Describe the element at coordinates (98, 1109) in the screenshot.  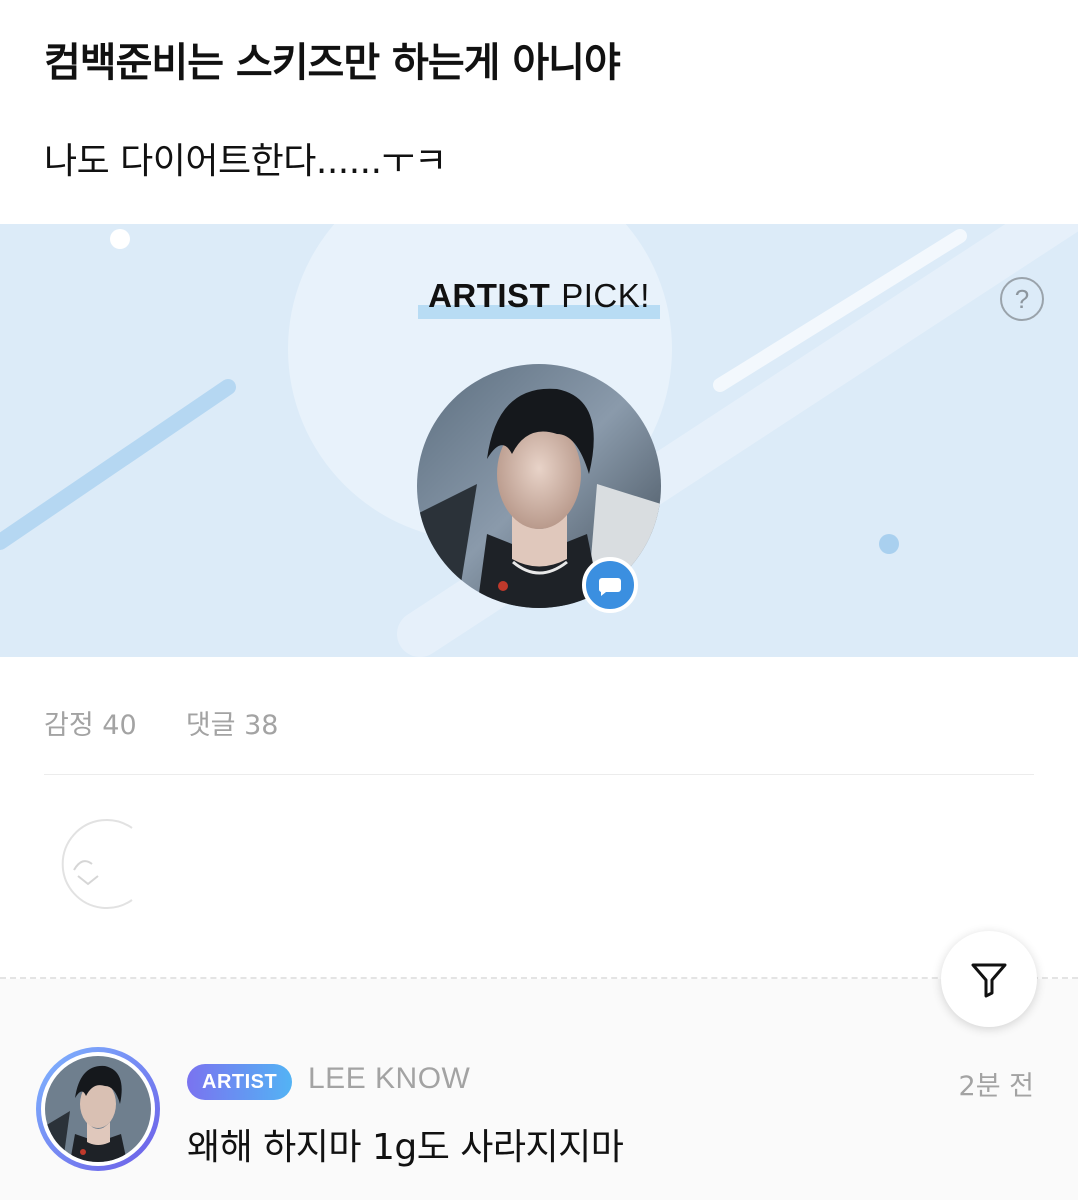
I see `comment-avatar` at that location.